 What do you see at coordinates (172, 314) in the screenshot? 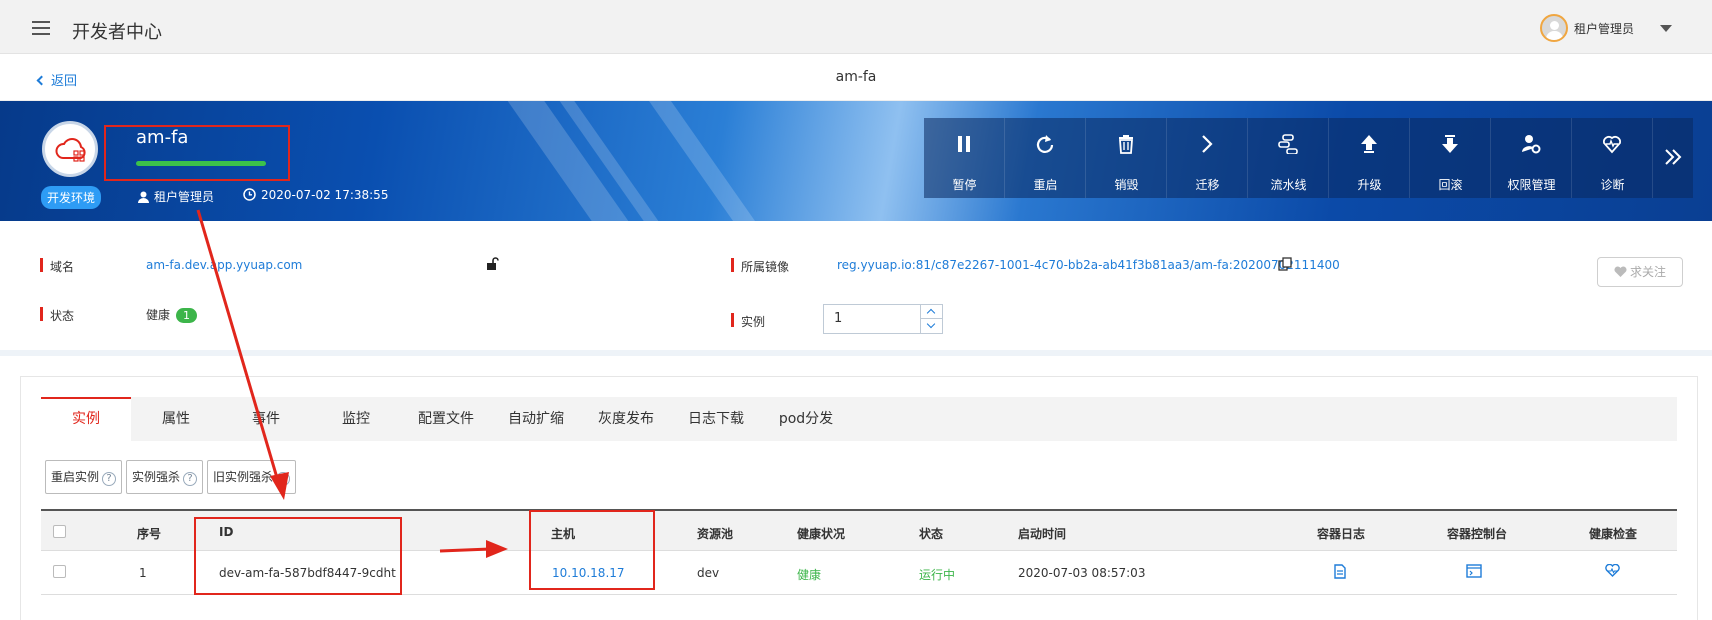
I see `status-value: 健康 1` at bounding box center [172, 314].